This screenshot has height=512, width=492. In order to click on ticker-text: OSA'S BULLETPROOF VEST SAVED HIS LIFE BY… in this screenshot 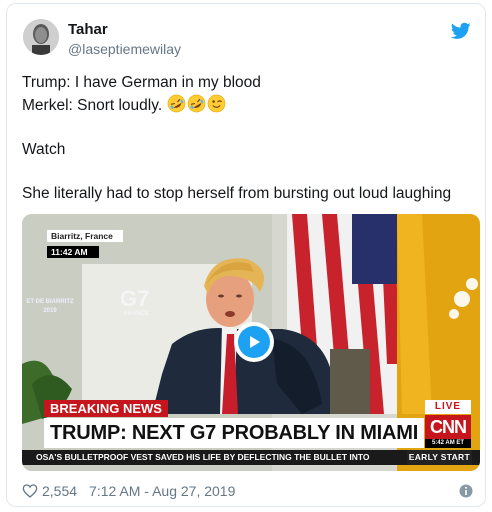, I will do `click(203, 457)`.